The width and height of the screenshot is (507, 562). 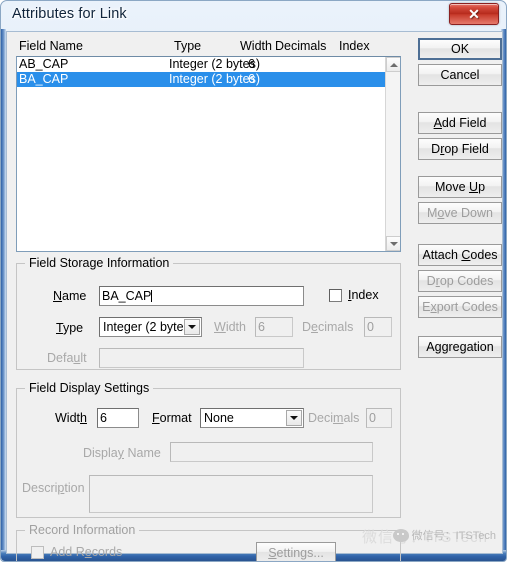 I want to click on move-down-button: Move Down, so click(x=460, y=213).